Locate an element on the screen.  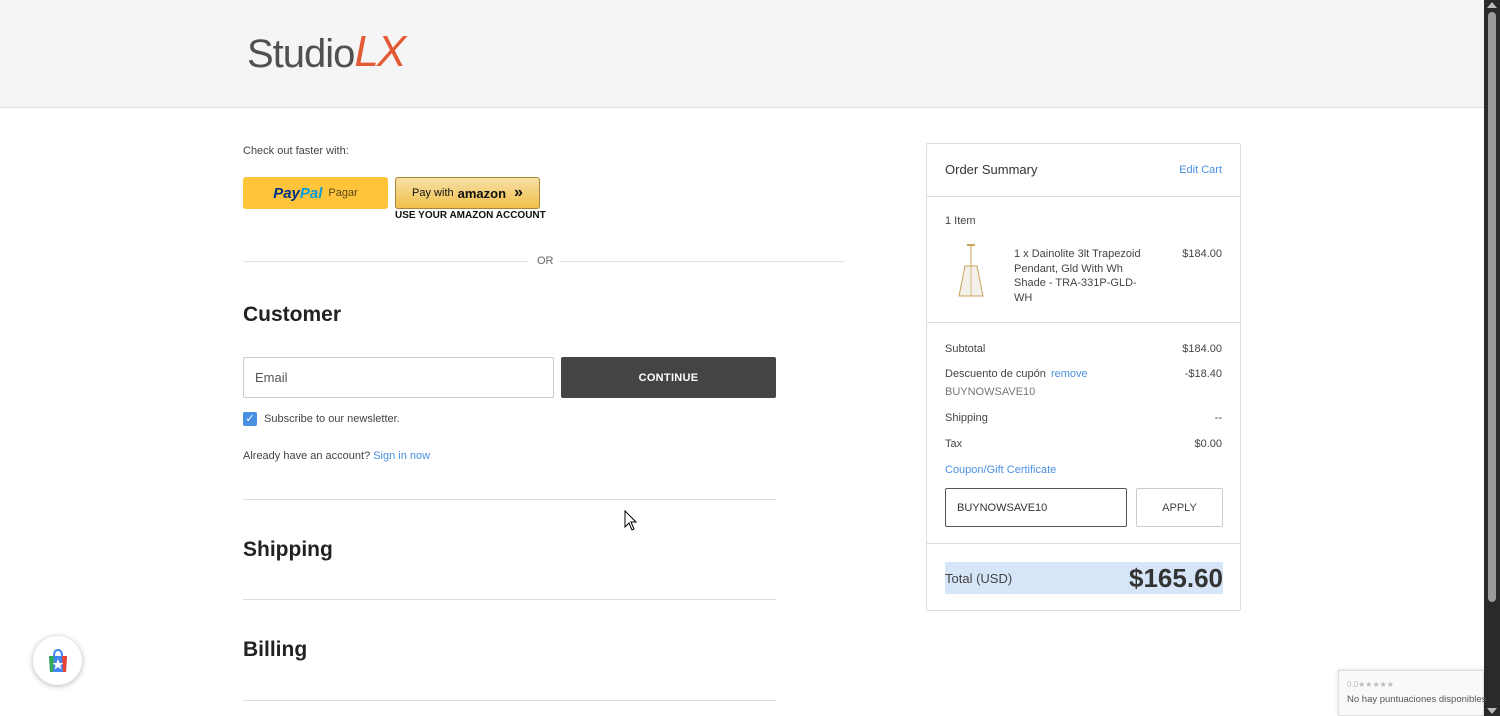
coupon-gift-link: Coupon/Gift Certificate is located at coordinates (1000, 470).